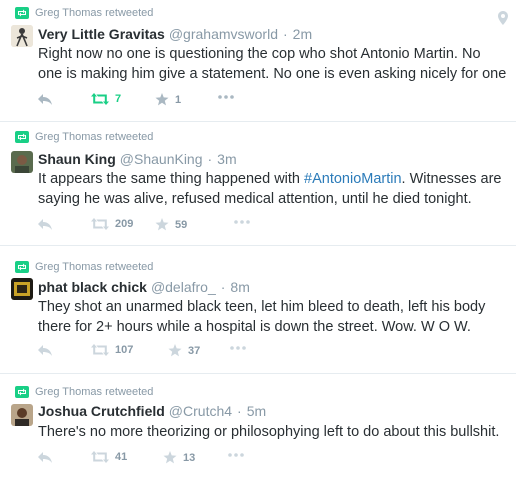  What do you see at coordinates (181, 224) in the screenshot?
I see `favorite-count: 59` at bounding box center [181, 224].